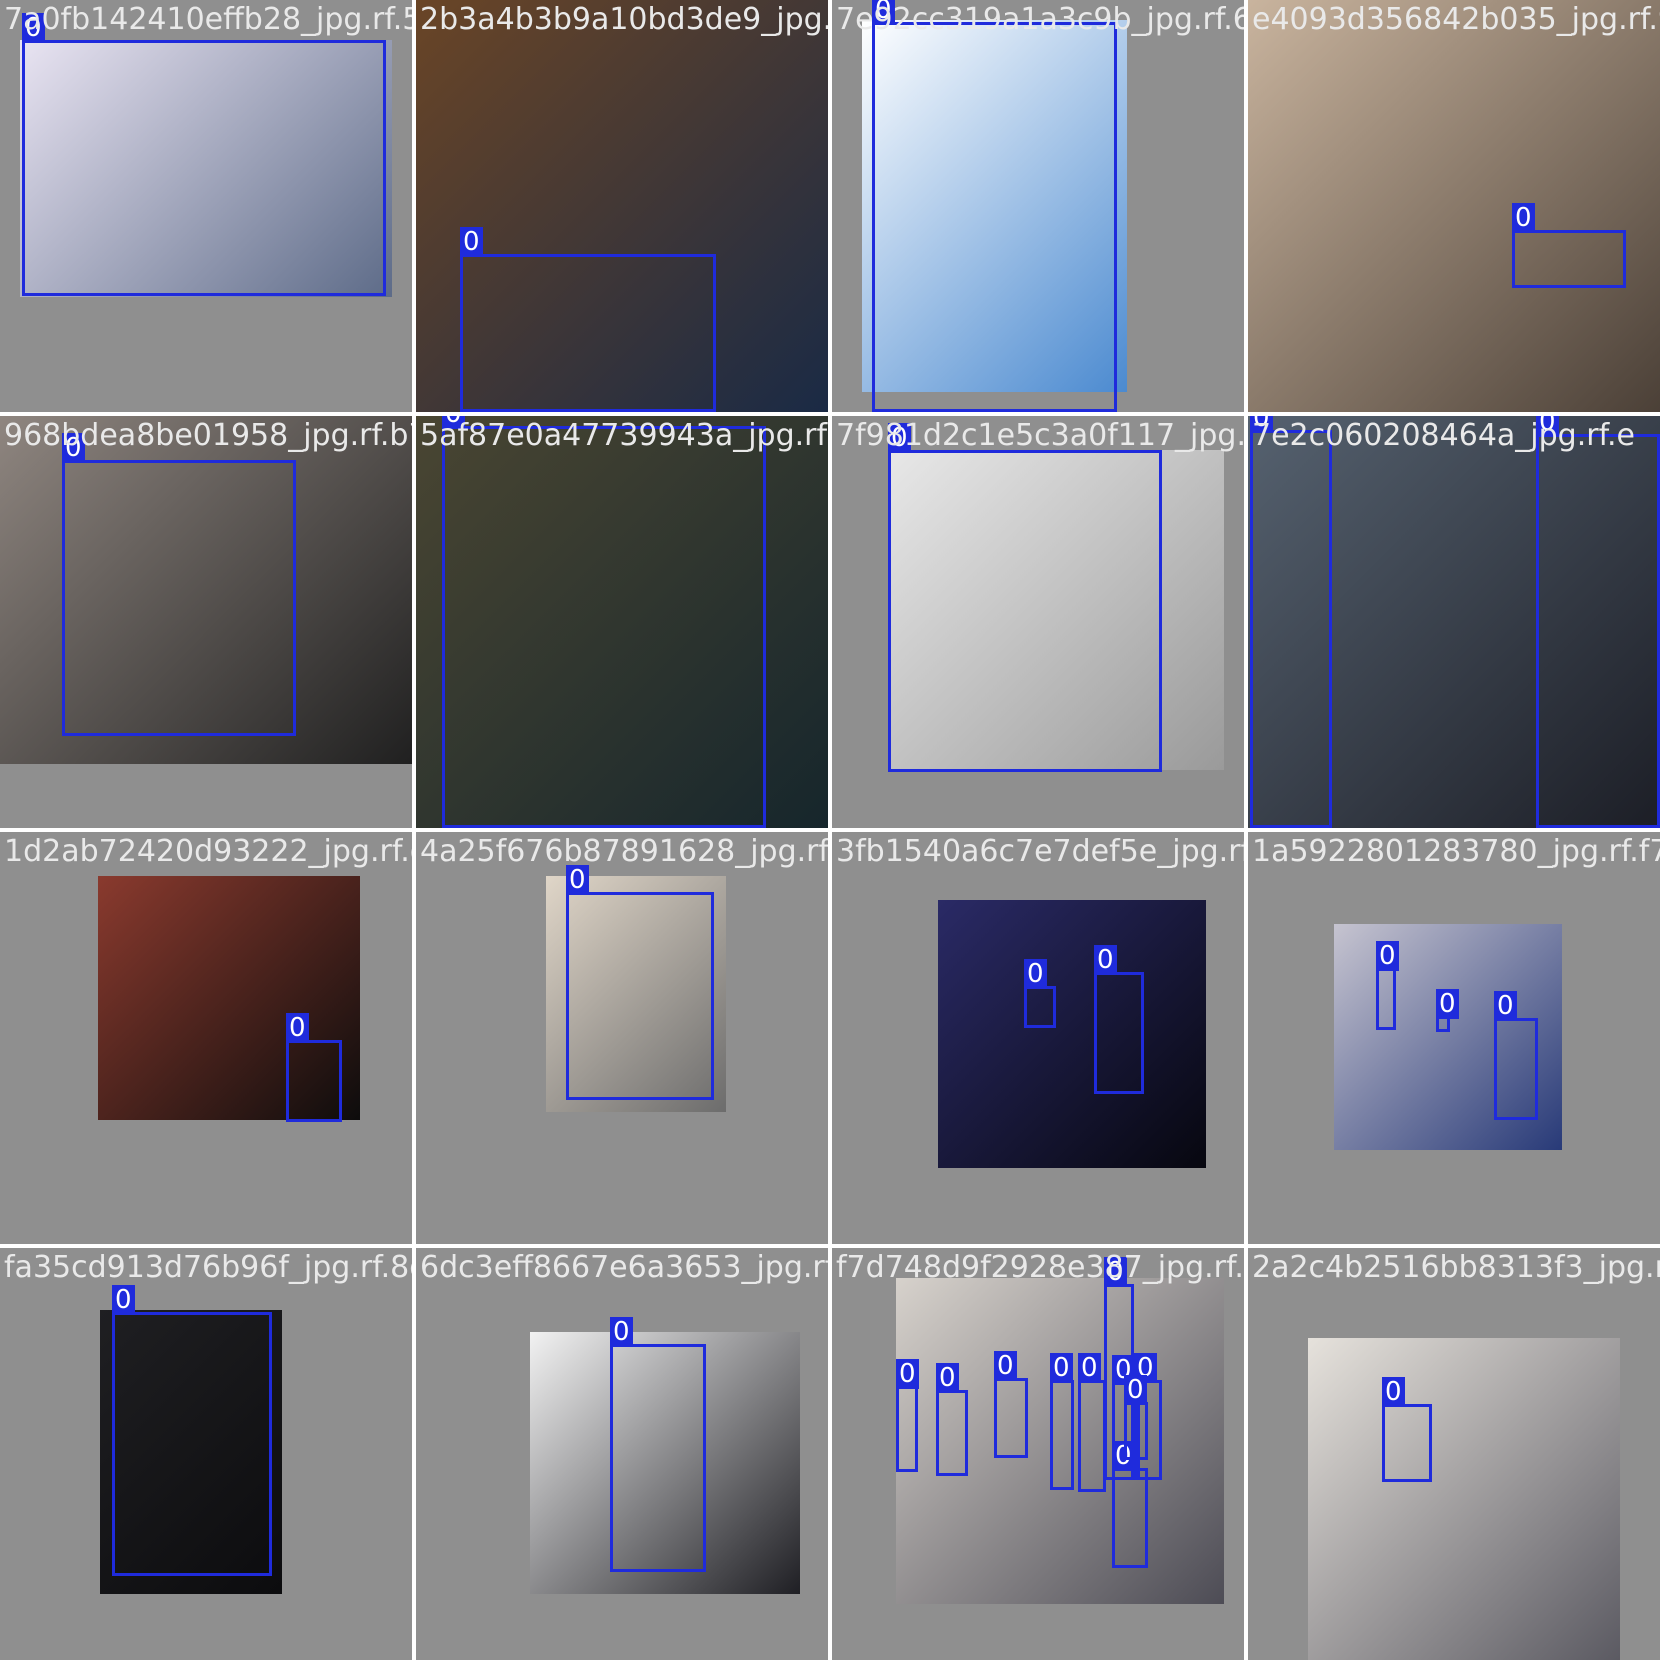 The width and height of the screenshot is (1664, 1664). What do you see at coordinates (208, 1267) in the screenshot?
I see `tile-filename-label: fa35cd913d76b96f_jpg.rf.8d5` at bounding box center [208, 1267].